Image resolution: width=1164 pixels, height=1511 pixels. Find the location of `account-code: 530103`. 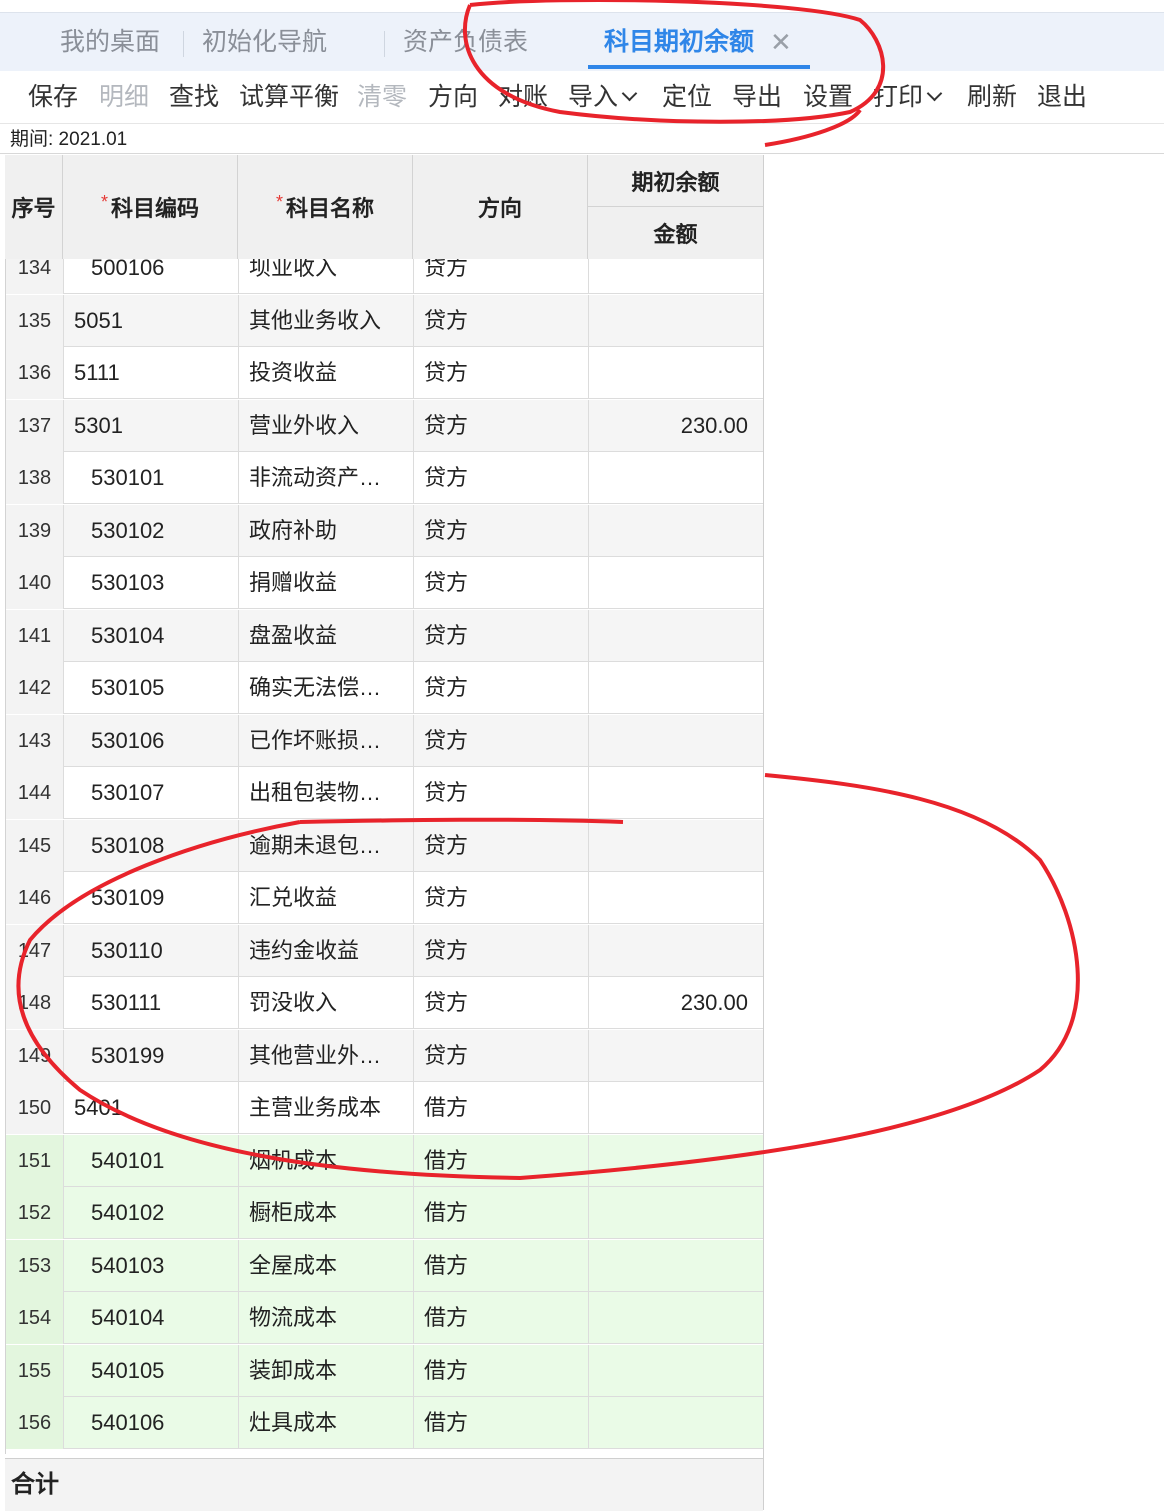

account-code: 530103 is located at coordinates (151, 583).